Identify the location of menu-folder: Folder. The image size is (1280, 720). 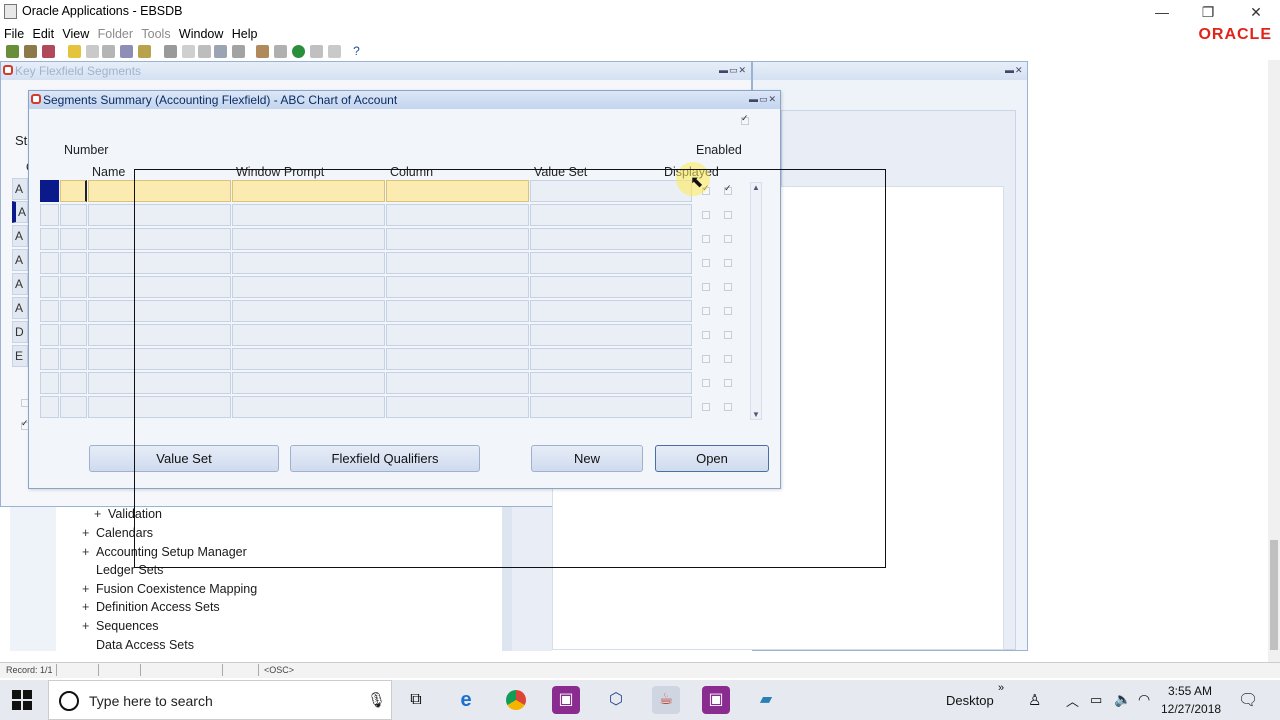
(115, 34).